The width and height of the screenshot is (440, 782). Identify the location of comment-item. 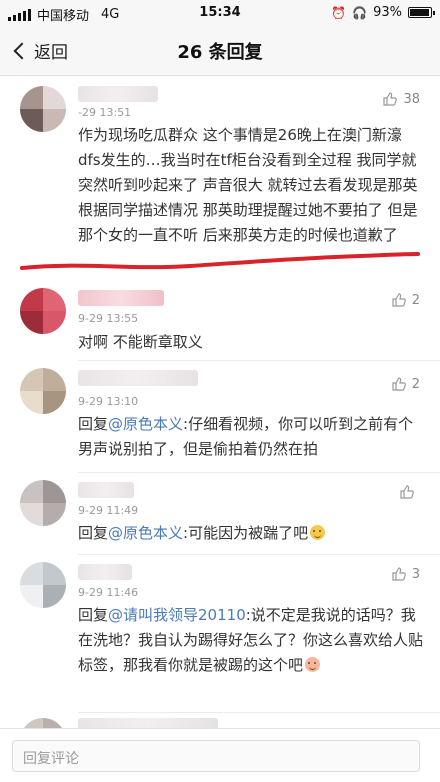
(220, 721).